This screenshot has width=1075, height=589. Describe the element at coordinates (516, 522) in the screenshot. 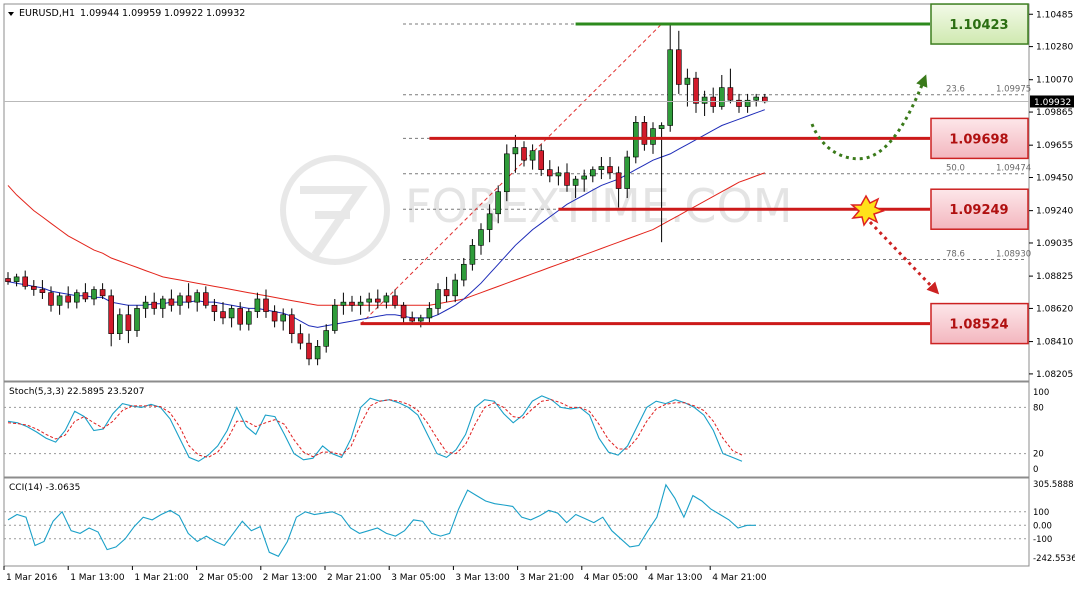

I see `cci-pane` at that location.